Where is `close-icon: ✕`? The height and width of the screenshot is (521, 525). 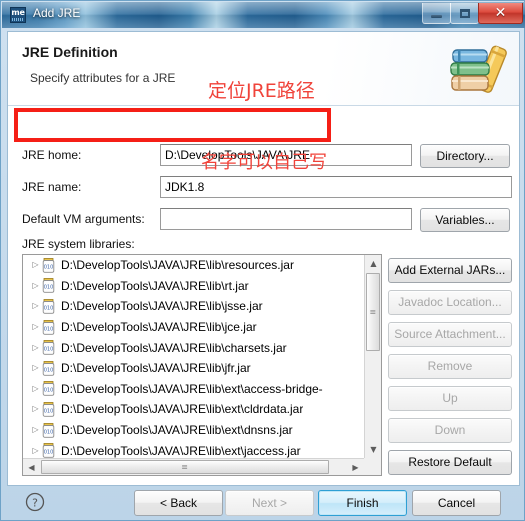
close-icon: ✕ is located at coordinates (500, 13).